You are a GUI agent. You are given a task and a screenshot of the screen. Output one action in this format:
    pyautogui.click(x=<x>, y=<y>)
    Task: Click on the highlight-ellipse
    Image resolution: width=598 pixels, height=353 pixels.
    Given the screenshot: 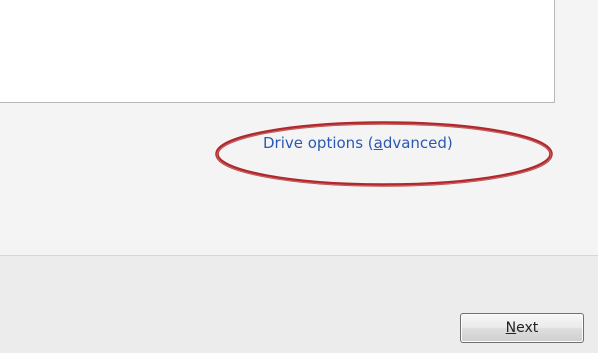 What is the action you would take?
    pyautogui.click(x=384, y=154)
    